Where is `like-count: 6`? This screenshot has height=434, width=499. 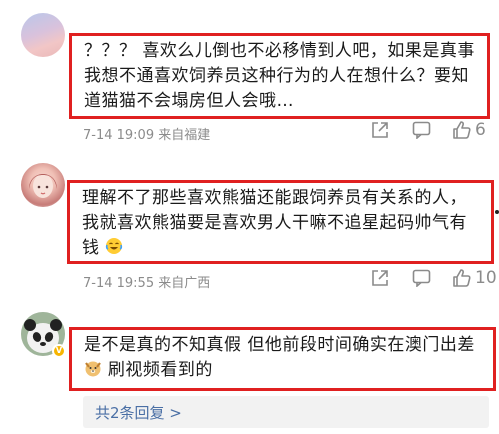 like-count: 6 is located at coordinates (480, 130).